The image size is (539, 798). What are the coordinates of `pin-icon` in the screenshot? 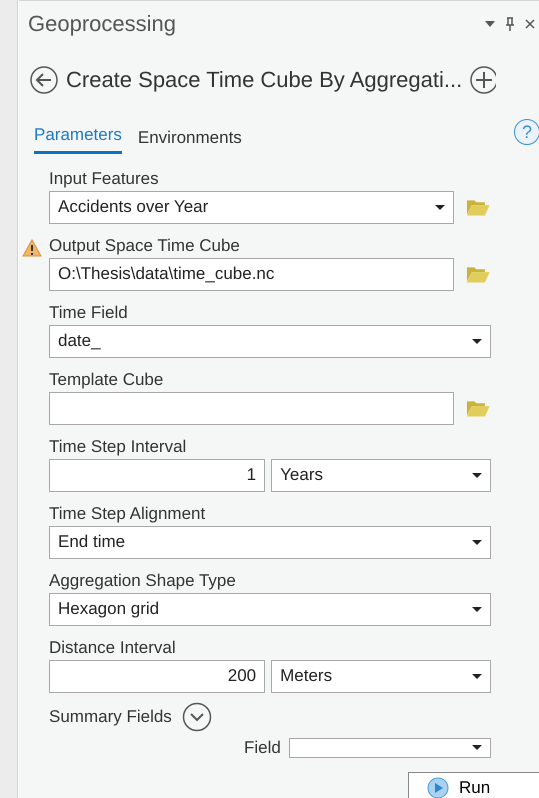 It's located at (510, 24).